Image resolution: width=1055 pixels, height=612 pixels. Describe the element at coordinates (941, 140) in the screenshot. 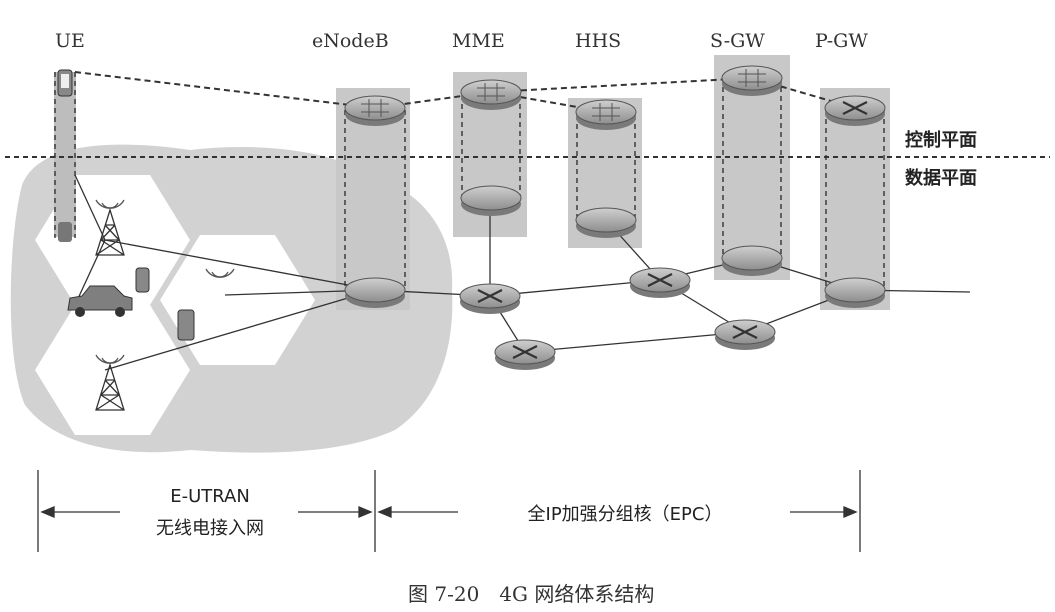

I see `control-plane-label: 控制平面` at that location.